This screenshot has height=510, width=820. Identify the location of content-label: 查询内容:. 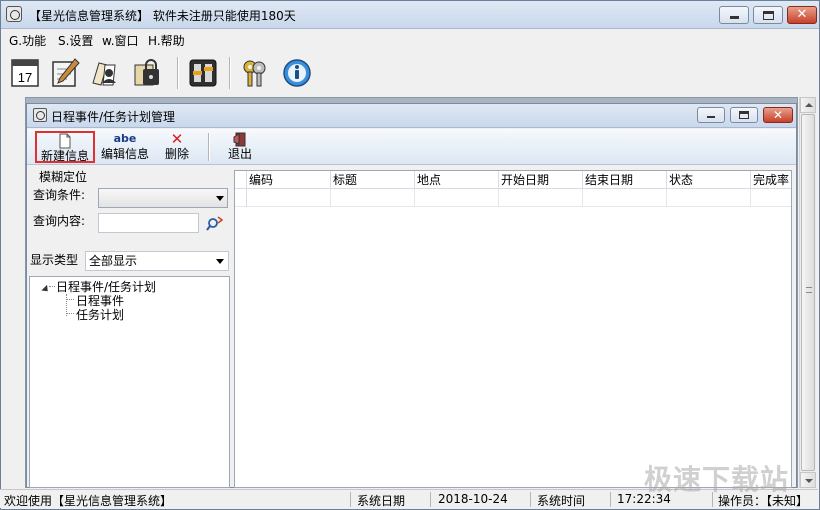
(59, 221).